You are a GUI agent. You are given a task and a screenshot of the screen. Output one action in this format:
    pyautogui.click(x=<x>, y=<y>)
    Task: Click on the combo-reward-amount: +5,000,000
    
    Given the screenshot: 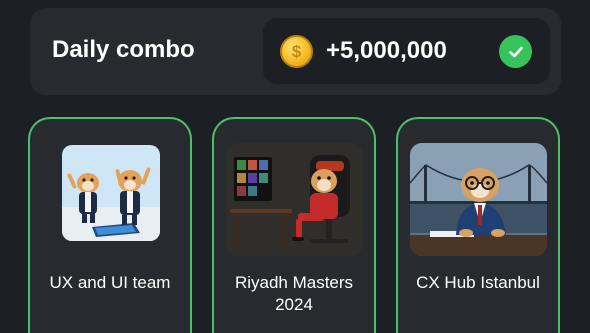 What is the action you would take?
    pyautogui.click(x=386, y=50)
    